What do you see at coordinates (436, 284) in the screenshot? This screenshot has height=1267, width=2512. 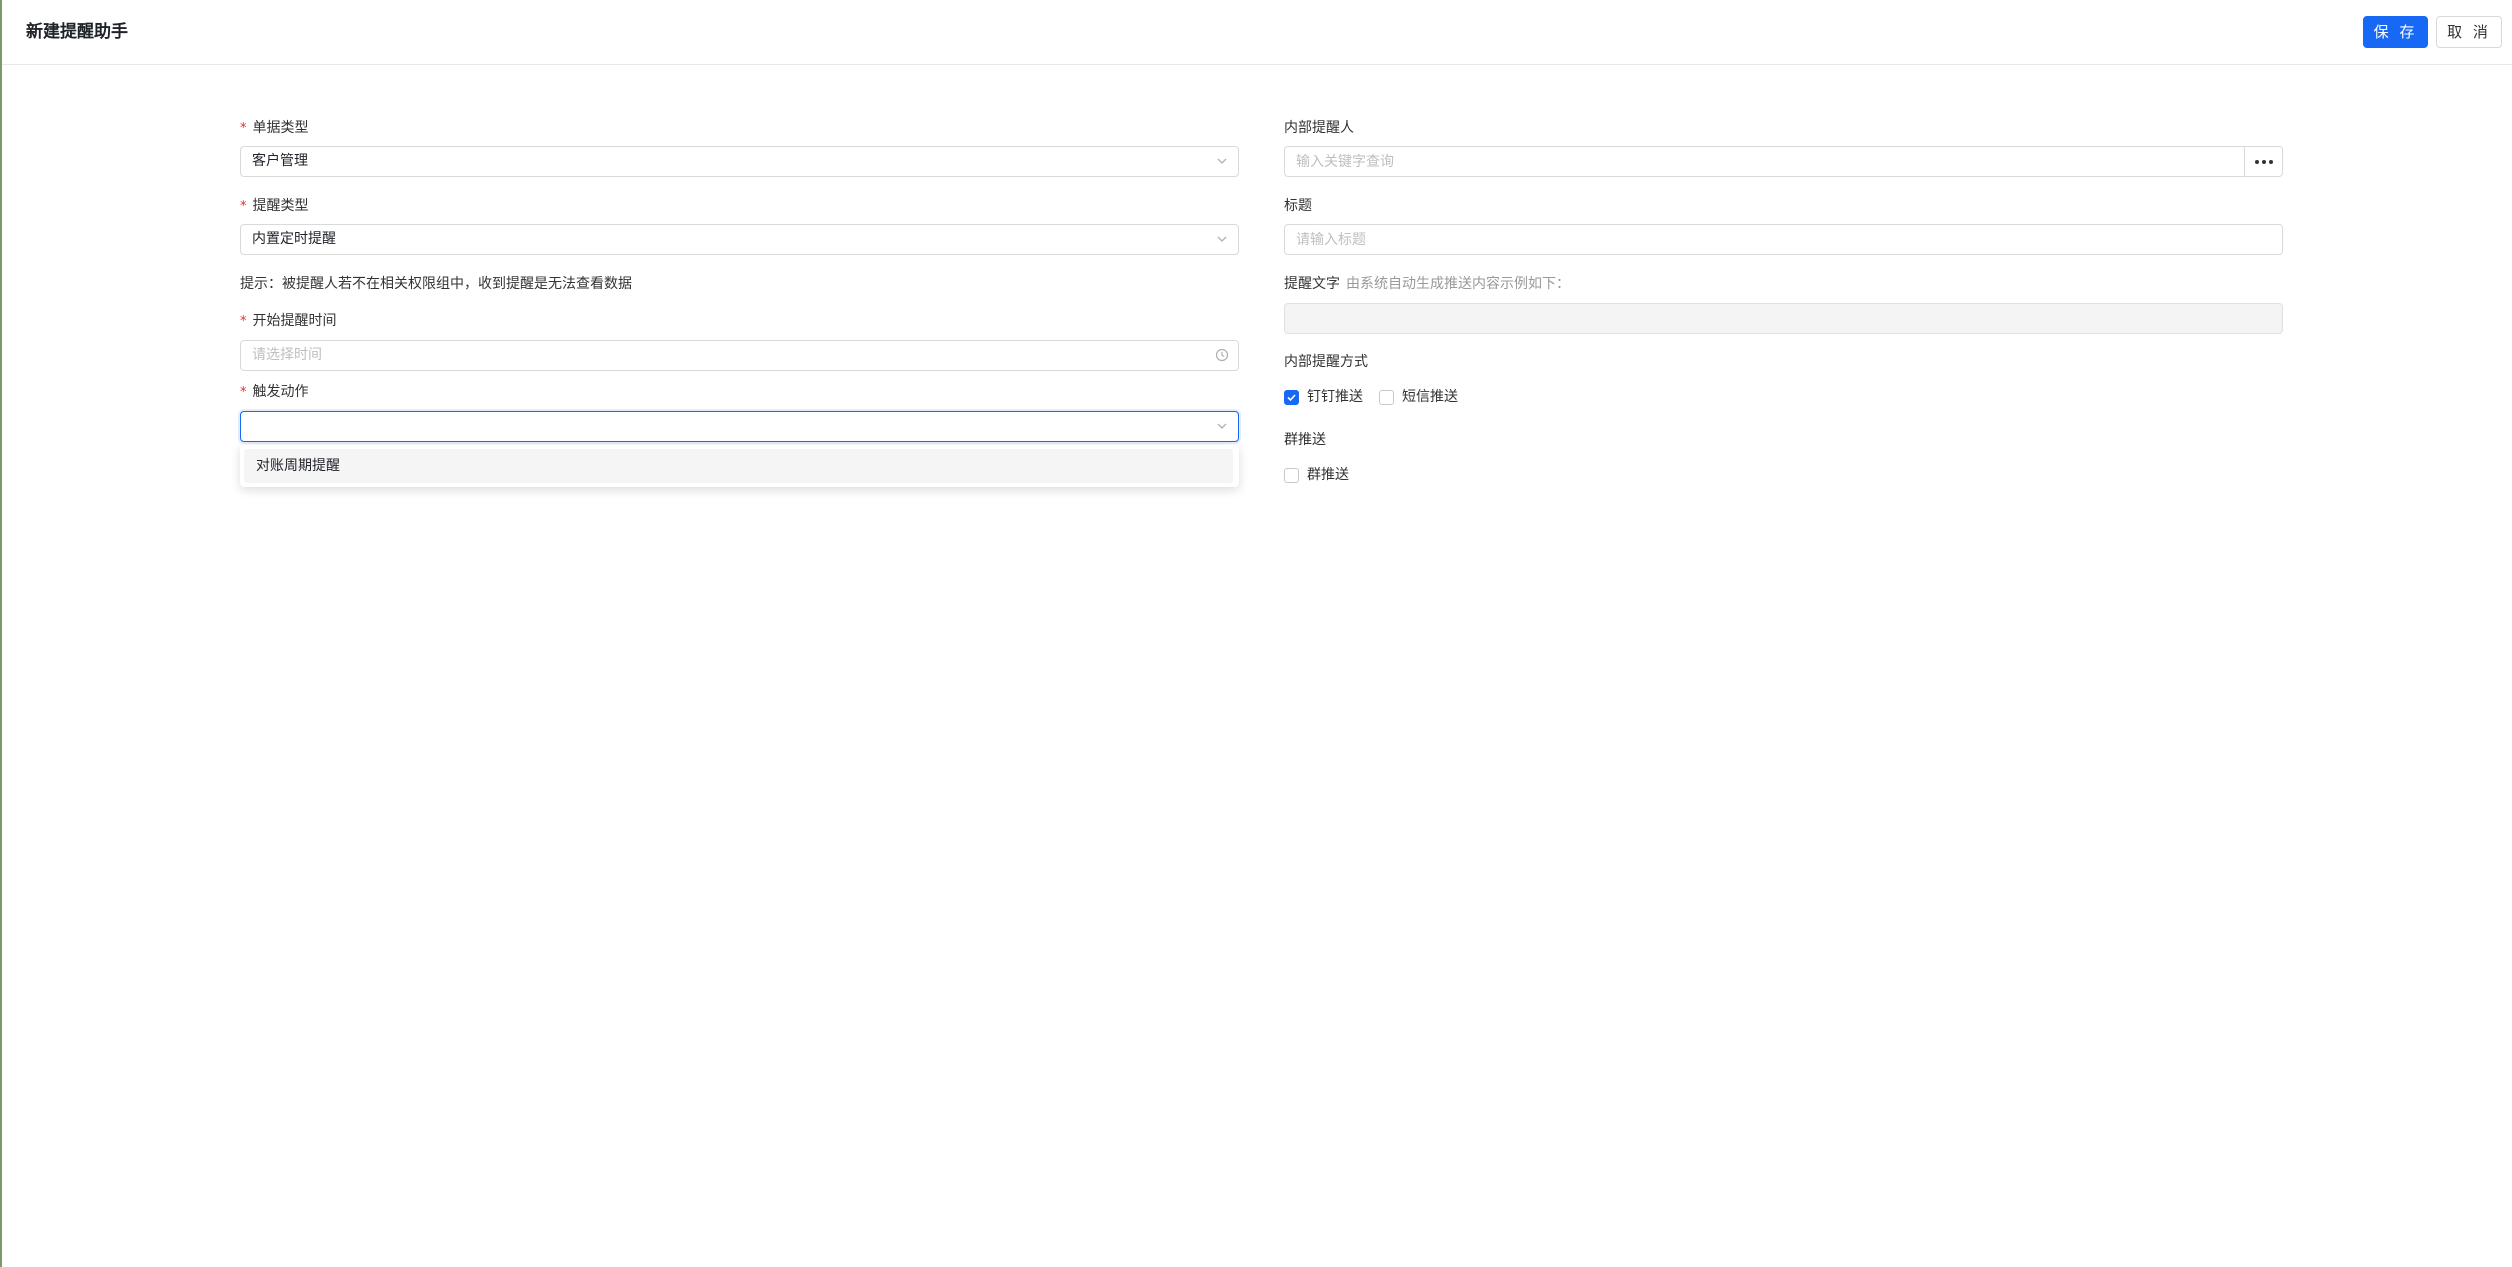 I see `permission-tip: 提示：被提醒人若不在相关权限组中，收到提醒是无法查看数据` at bounding box center [436, 284].